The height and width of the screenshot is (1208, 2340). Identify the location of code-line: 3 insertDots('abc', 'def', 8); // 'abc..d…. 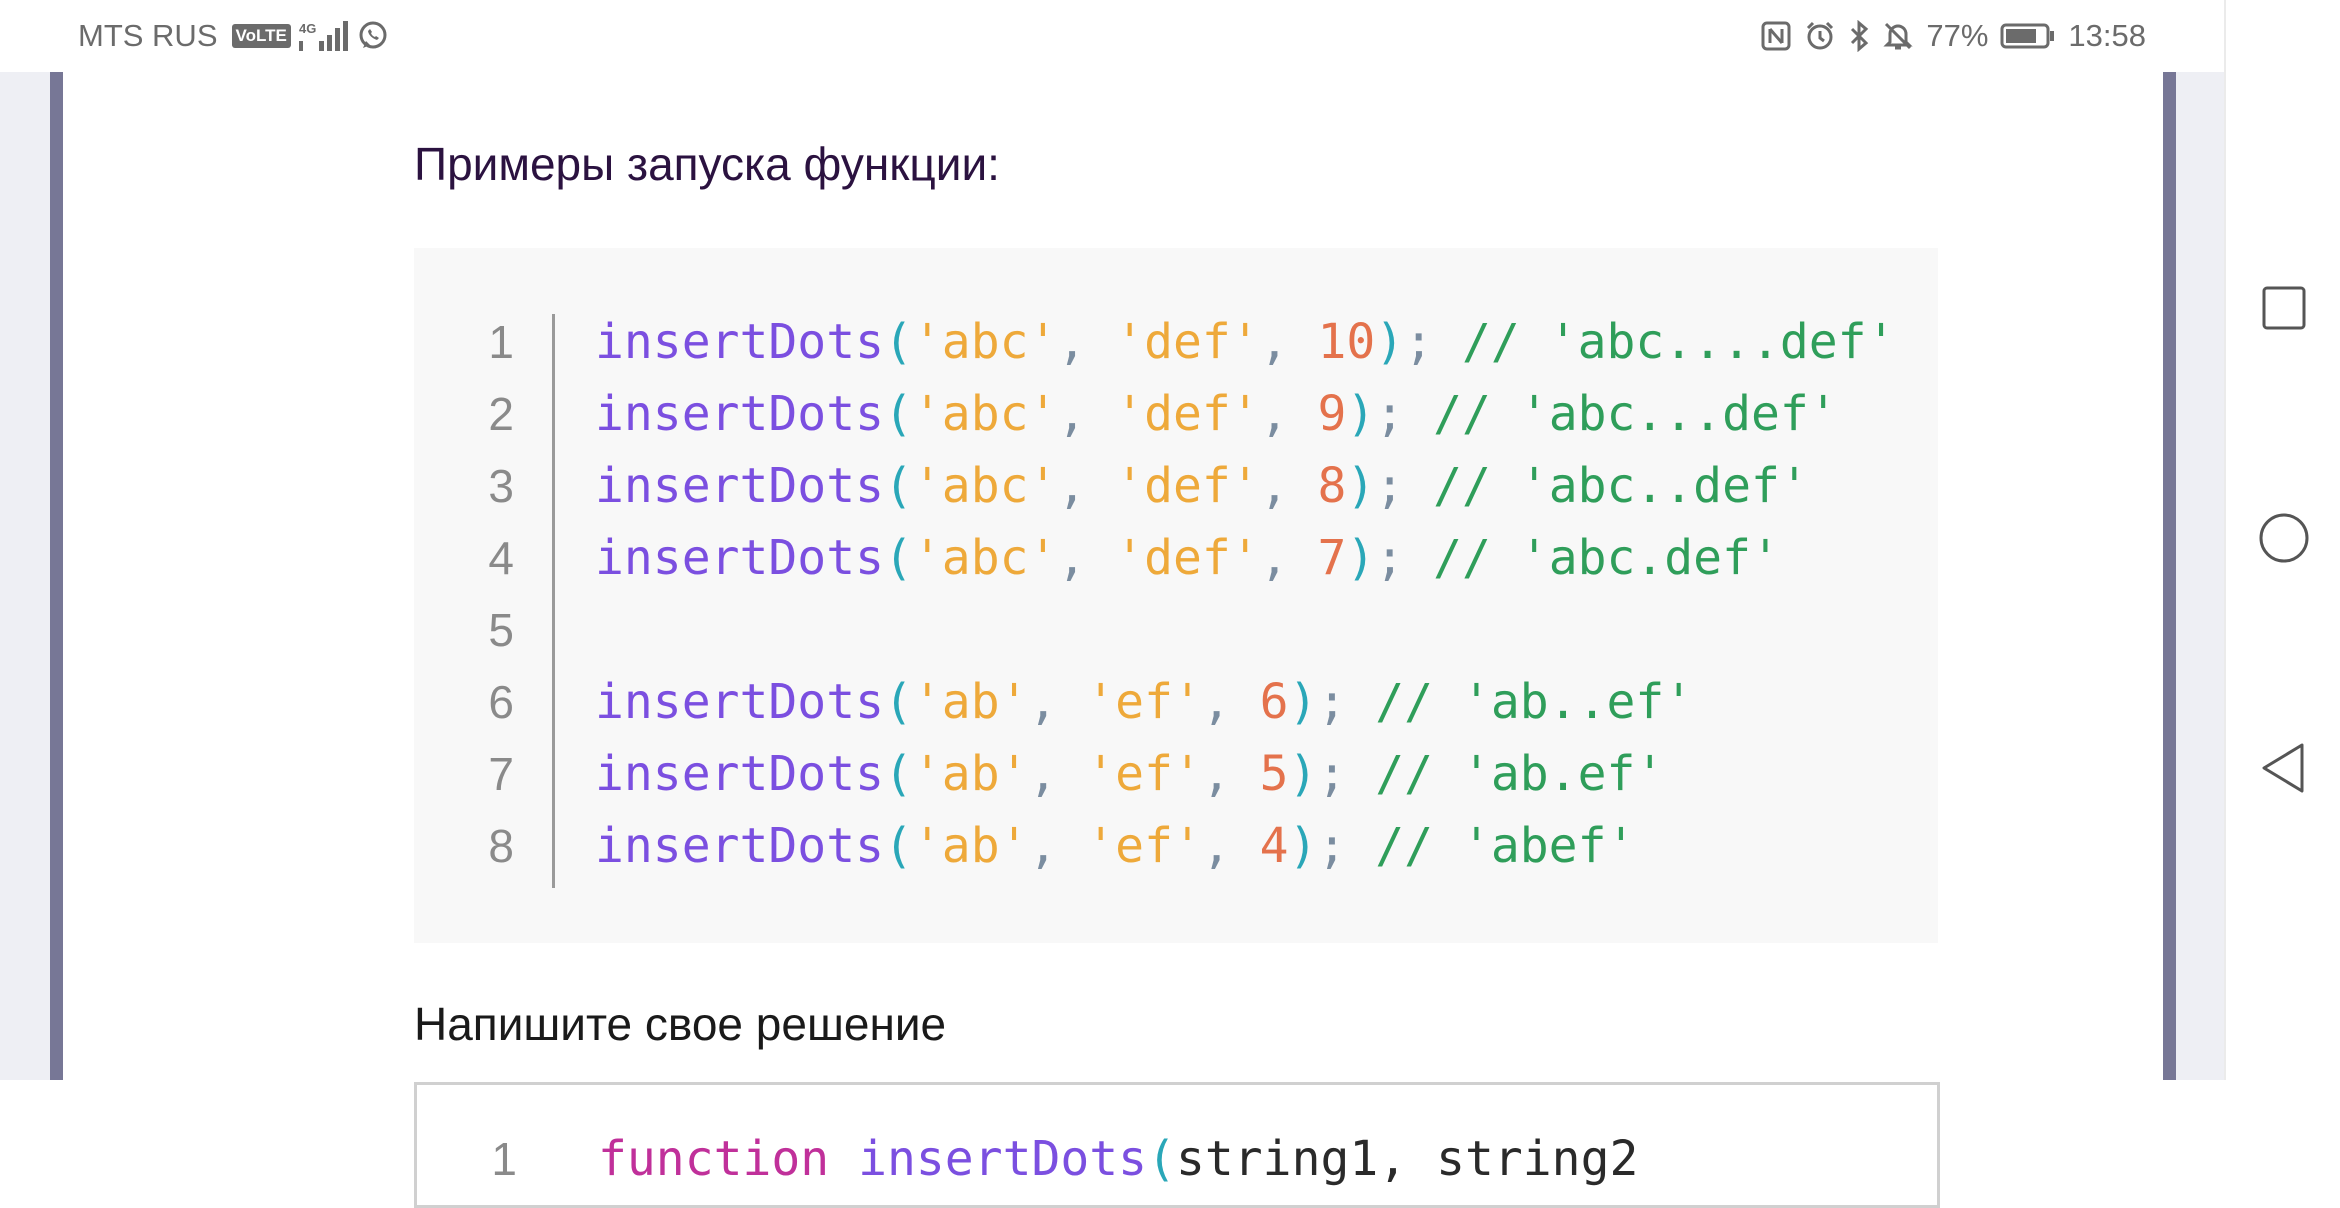
(1176, 486).